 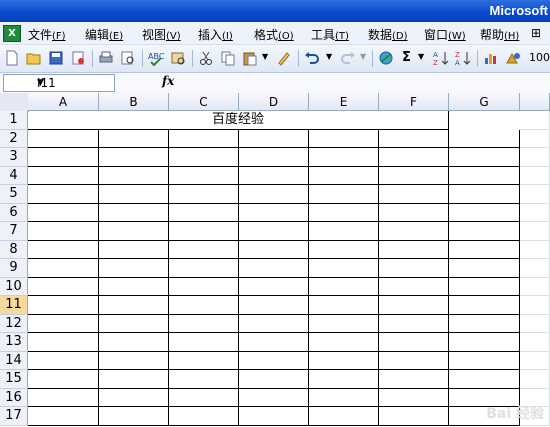 I want to click on row-header: 3, so click(x=14, y=157).